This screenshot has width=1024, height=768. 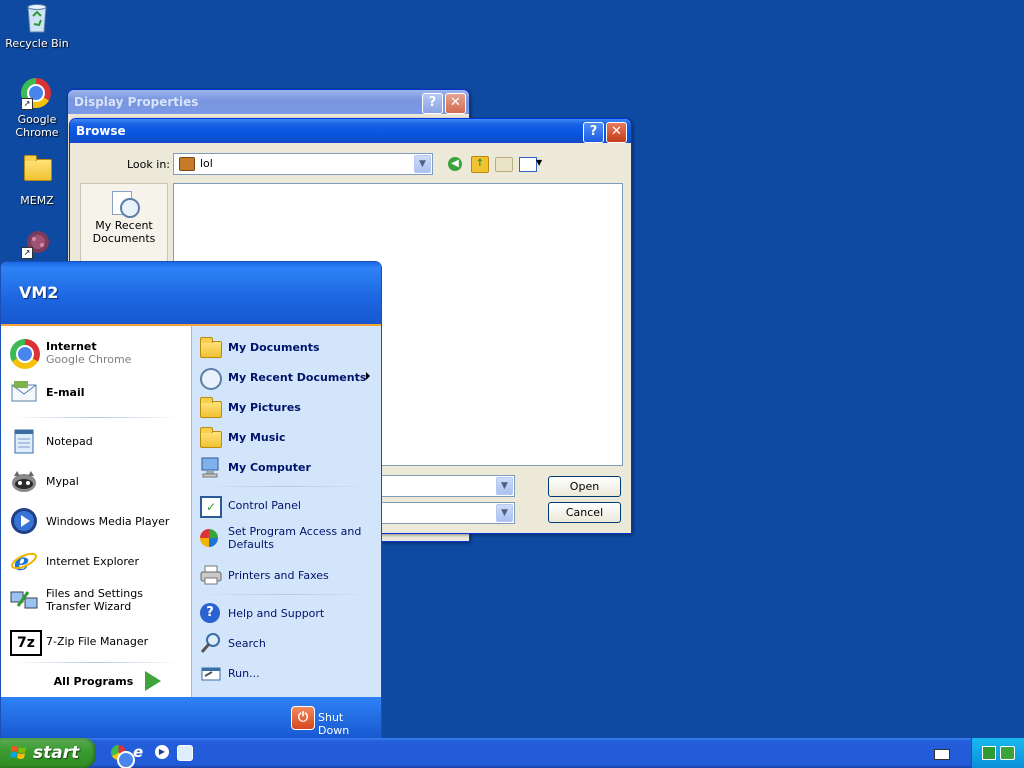 I want to click on right-item-my-recent-documents: My Recent Documents, so click(x=286, y=377).